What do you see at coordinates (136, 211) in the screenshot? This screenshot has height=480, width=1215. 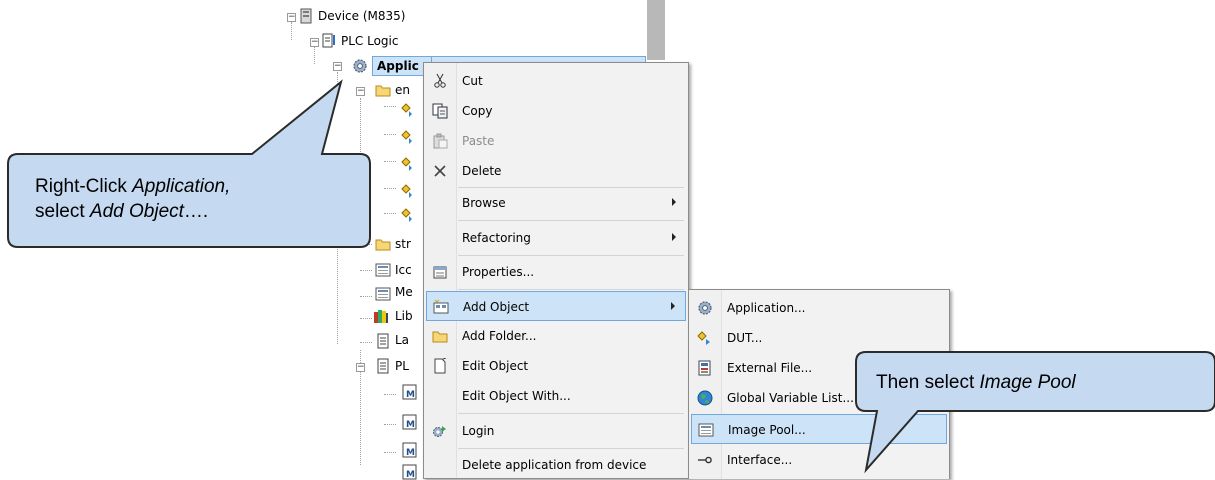 I see `callout-text-italic: Add Object` at bounding box center [136, 211].